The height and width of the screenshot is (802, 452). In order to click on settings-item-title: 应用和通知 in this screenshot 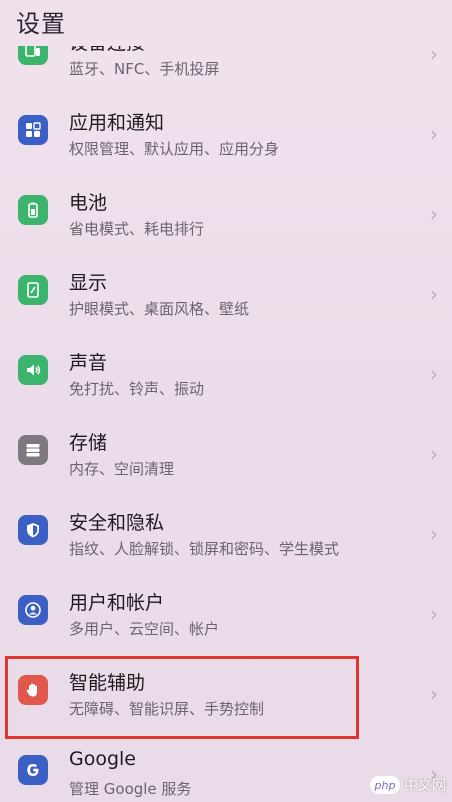, I will do `click(117, 123)`.